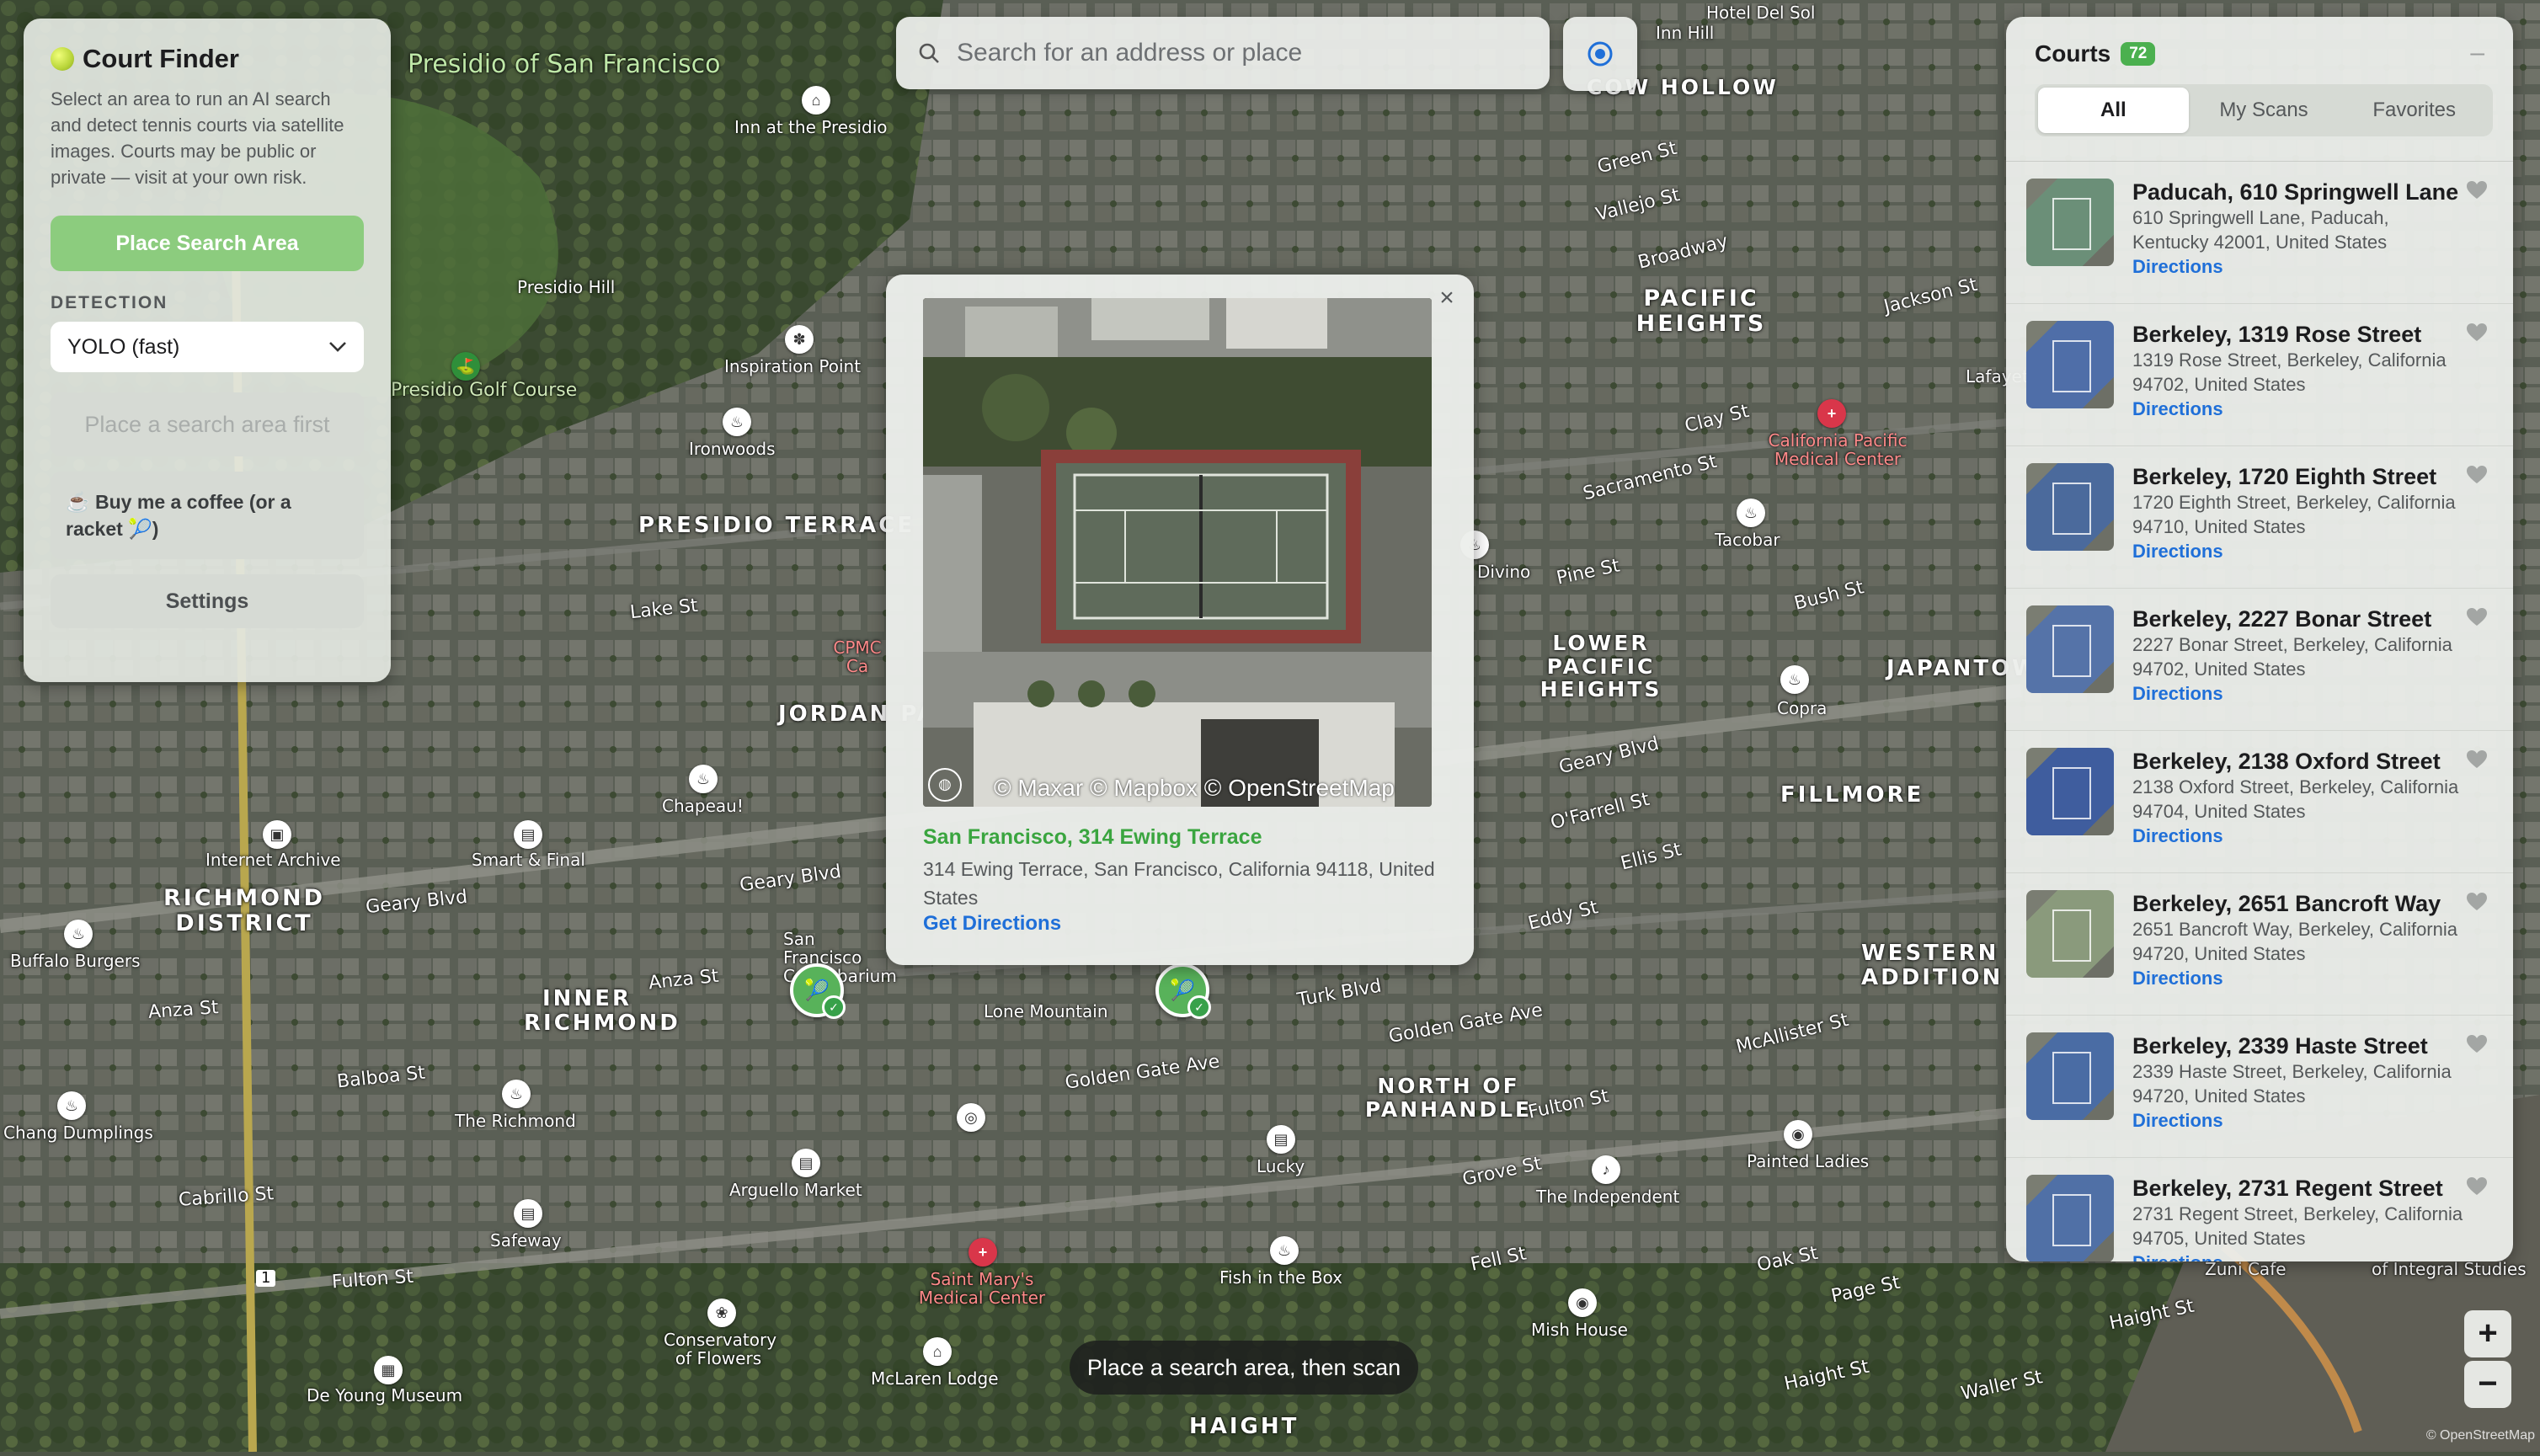 The width and height of the screenshot is (2540, 1456). What do you see at coordinates (2487, 1384) in the screenshot?
I see `zoom-out-button: −` at bounding box center [2487, 1384].